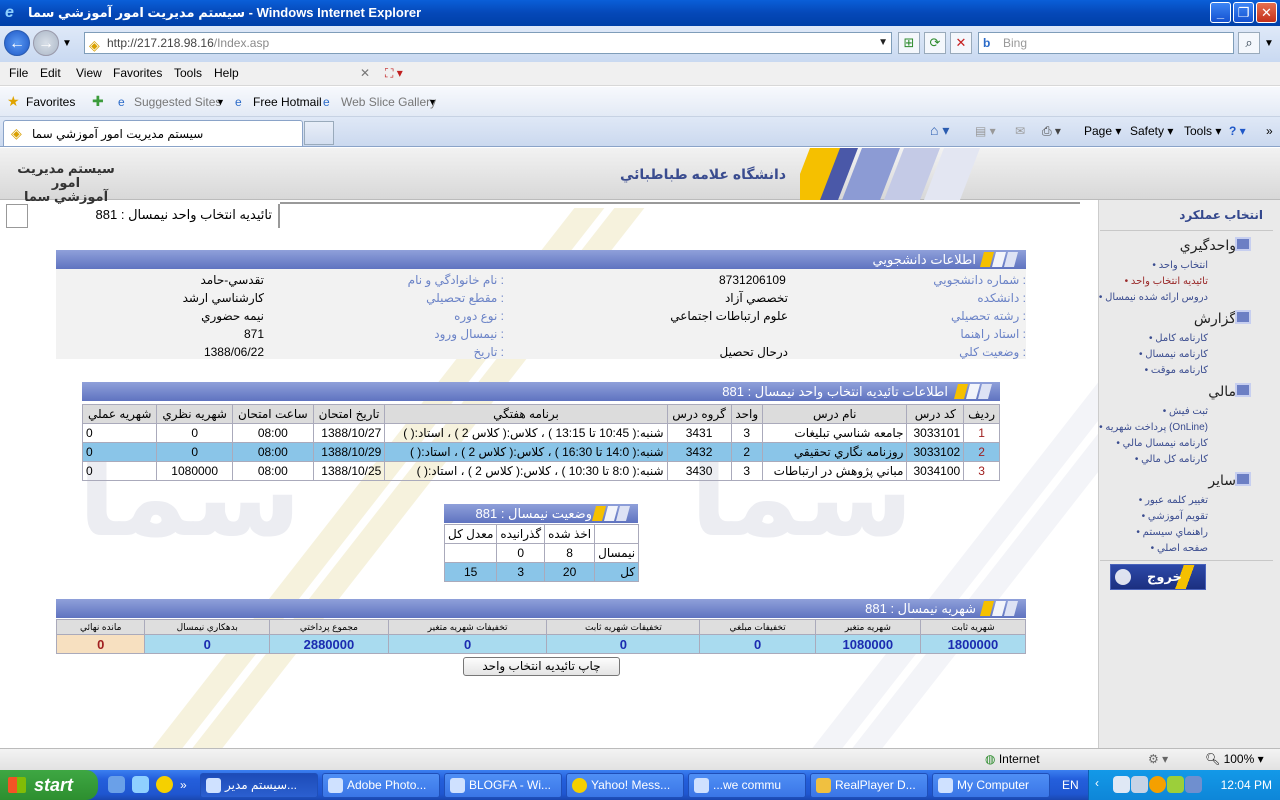  What do you see at coordinates (18, 73) in the screenshot?
I see `menu-file: File` at bounding box center [18, 73].